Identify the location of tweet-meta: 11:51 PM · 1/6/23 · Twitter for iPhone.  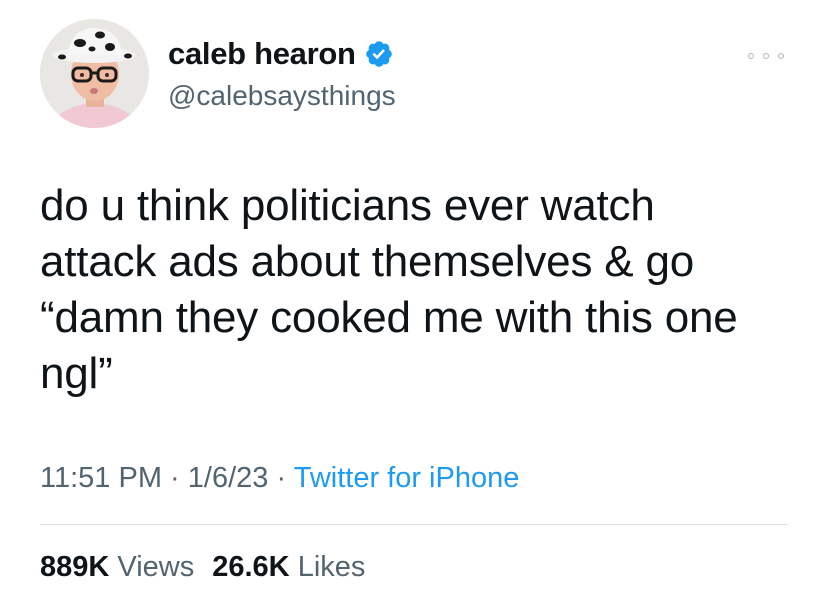
(279, 478).